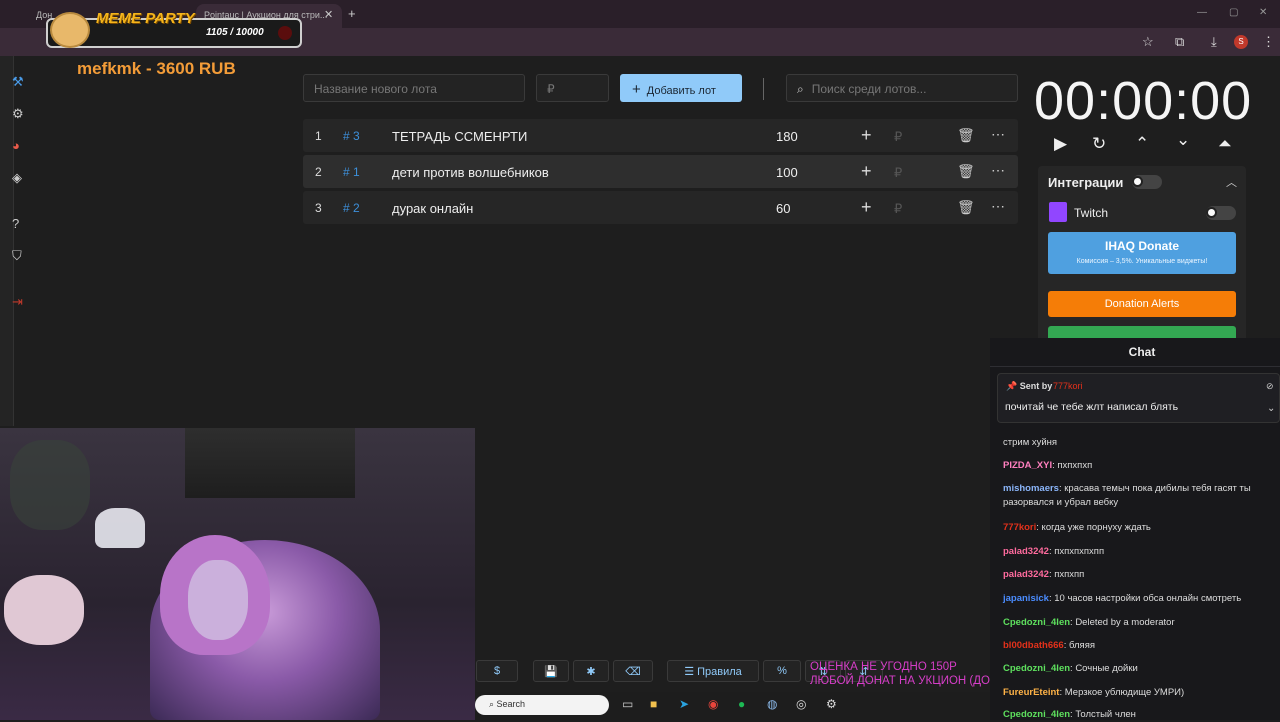 This screenshot has height=722, width=1280. I want to click on bookmark-star-icon: ☆, so click(1148, 42).